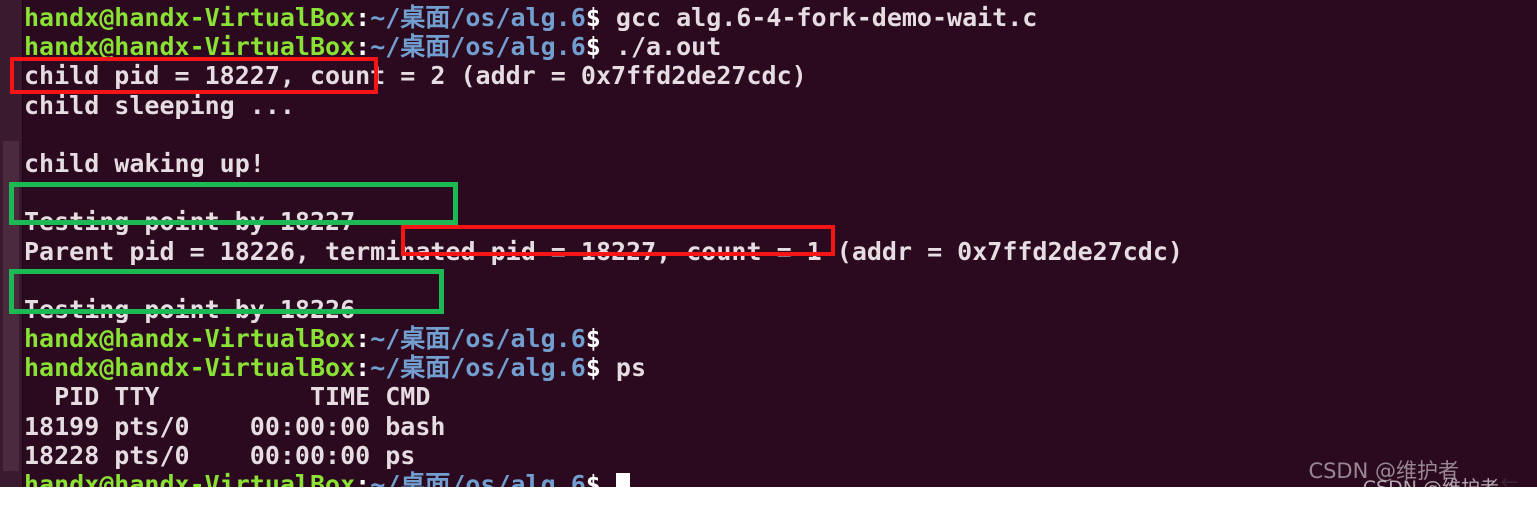 The image size is (1537, 507). I want to click on ps-table-row-bash: 18199 pts/0 00:00:00 bash, so click(235, 426).